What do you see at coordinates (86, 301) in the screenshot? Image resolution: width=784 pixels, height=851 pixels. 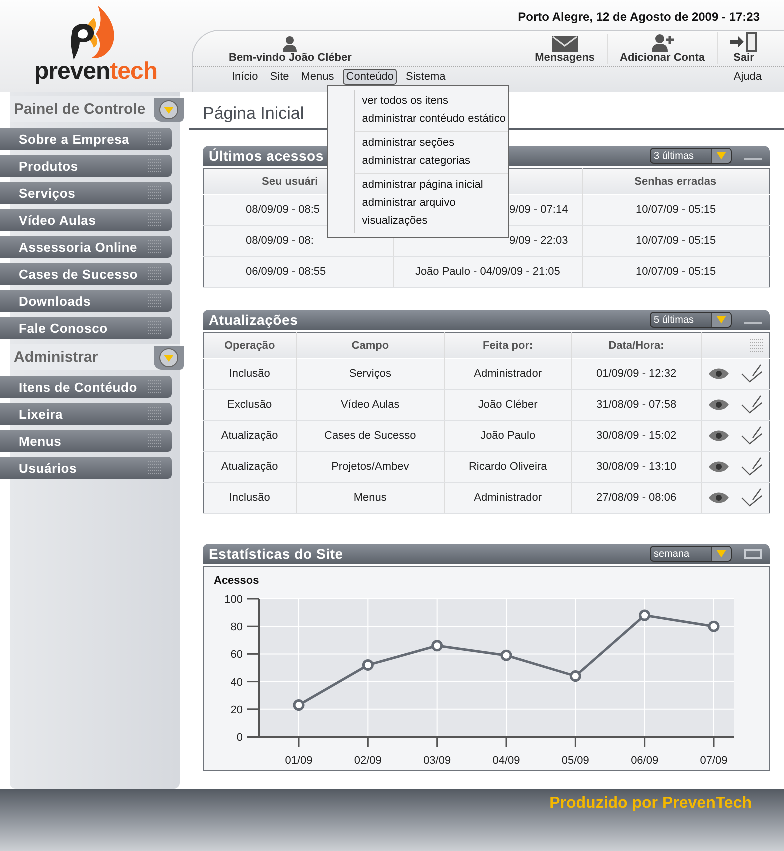 I see `sidebar-item: Downloads` at bounding box center [86, 301].